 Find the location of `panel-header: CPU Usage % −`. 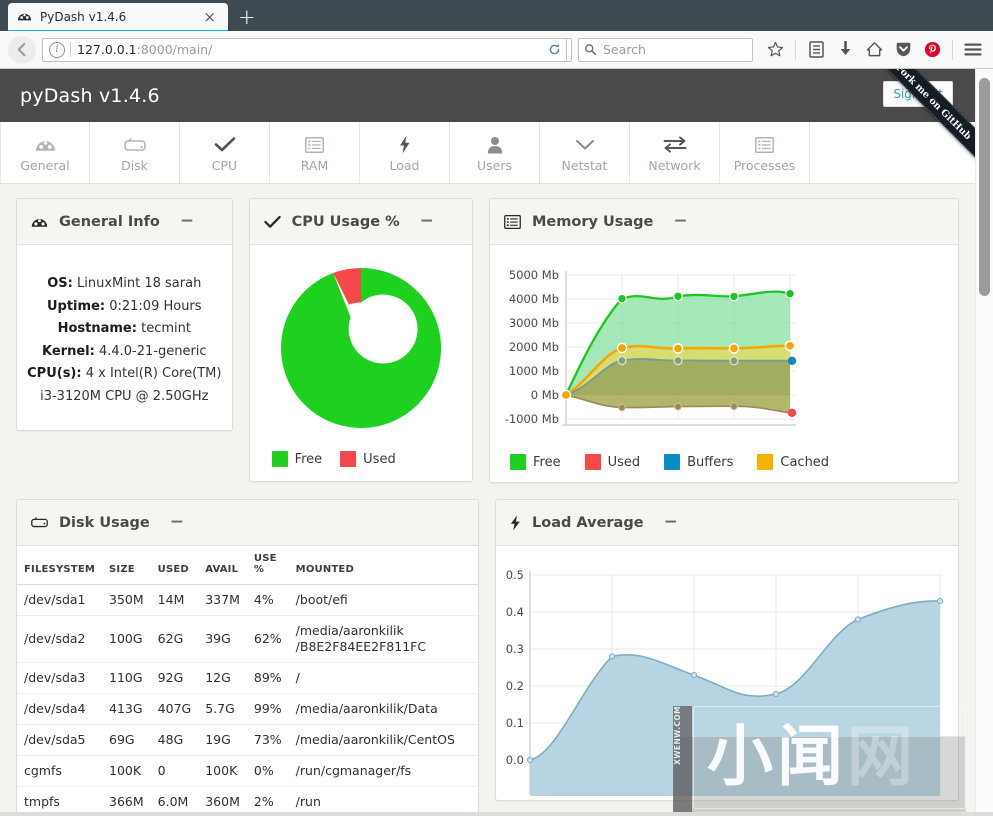

panel-header: CPU Usage % − is located at coordinates (360, 222).